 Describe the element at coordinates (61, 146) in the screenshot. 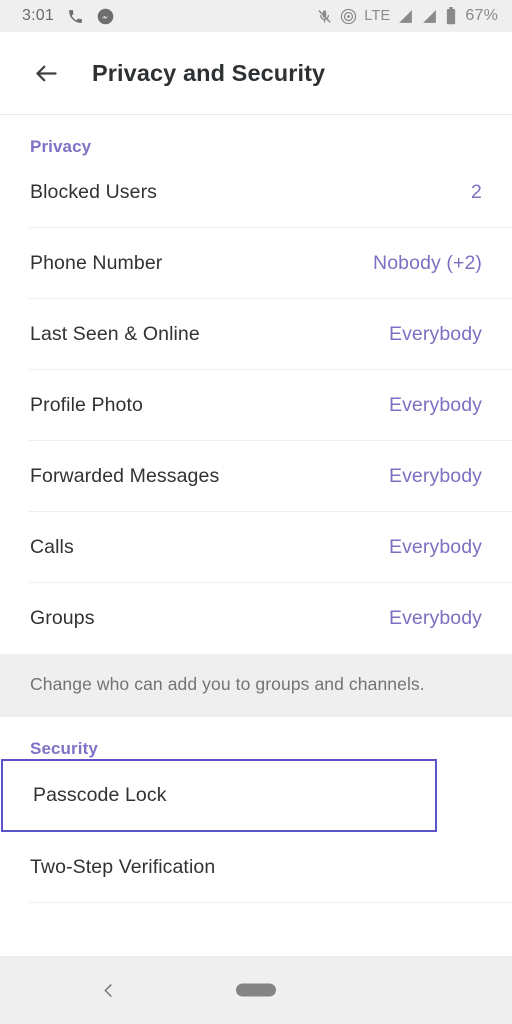

I see `section-header-privacy: Privacy` at that location.